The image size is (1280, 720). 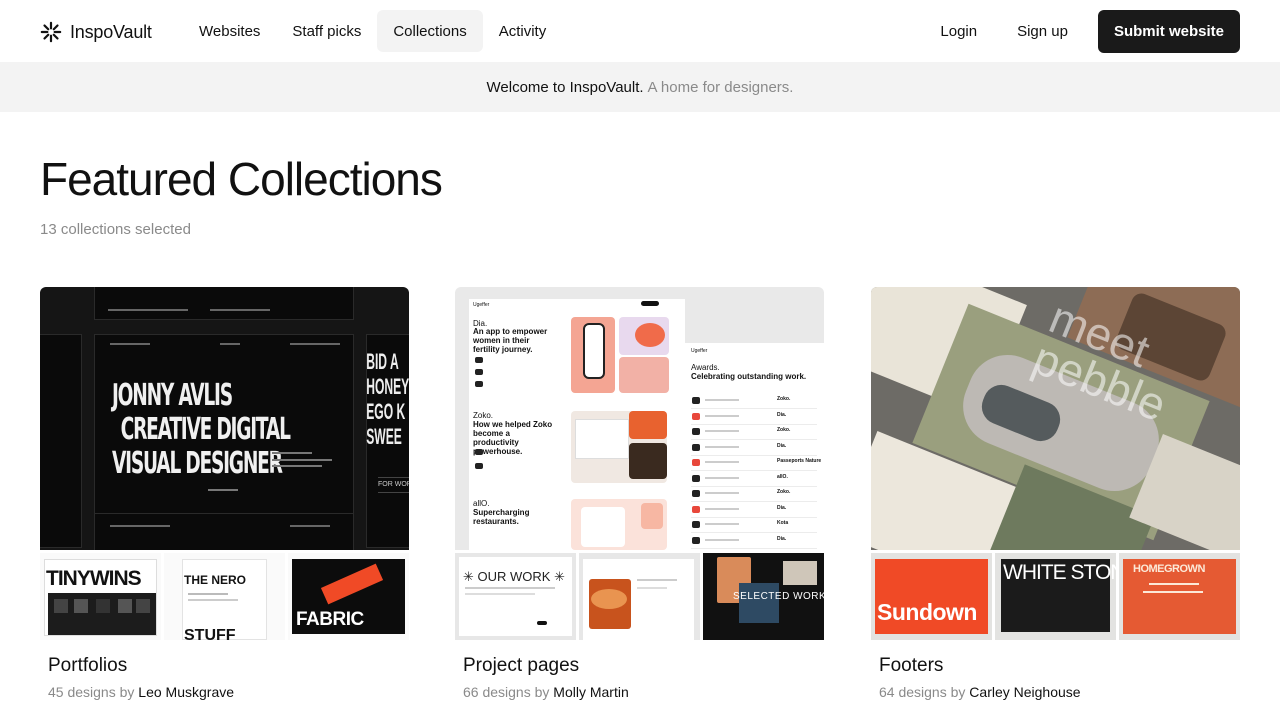 I want to click on banner-muted: A home for designers., so click(x=720, y=87).